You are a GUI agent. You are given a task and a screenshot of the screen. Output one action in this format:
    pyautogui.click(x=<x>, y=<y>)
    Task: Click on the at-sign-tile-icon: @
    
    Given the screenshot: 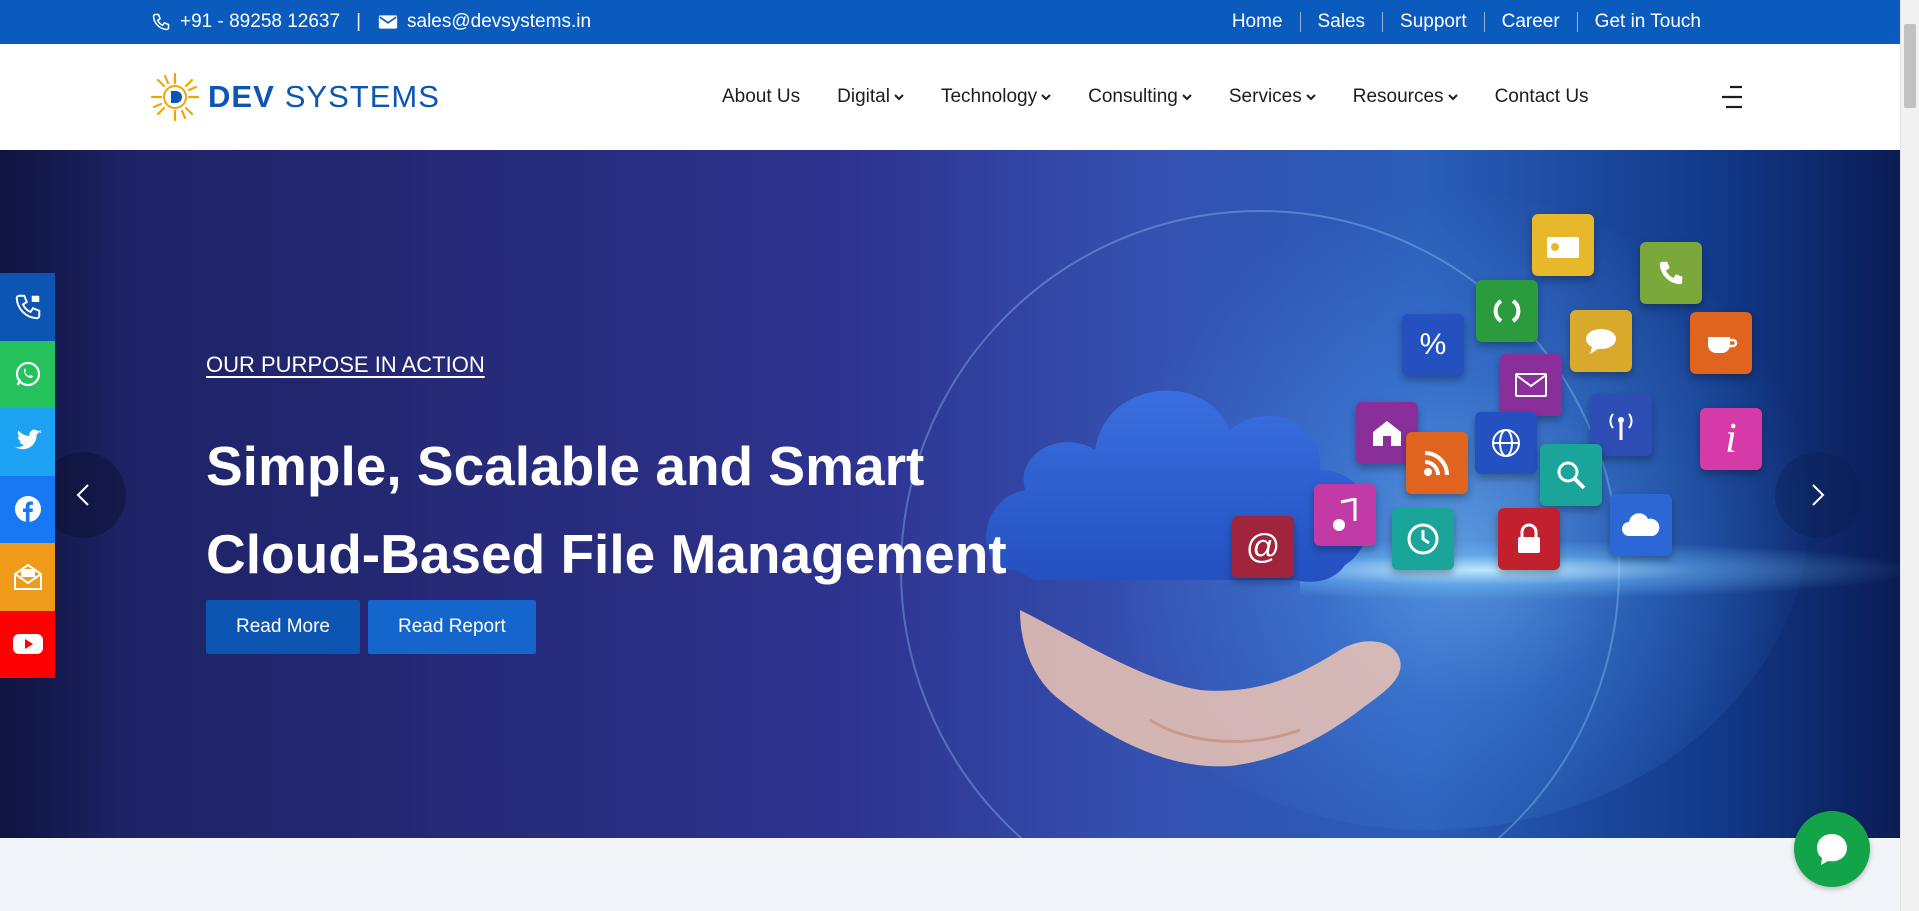 What is the action you would take?
    pyautogui.click(x=1263, y=547)
    